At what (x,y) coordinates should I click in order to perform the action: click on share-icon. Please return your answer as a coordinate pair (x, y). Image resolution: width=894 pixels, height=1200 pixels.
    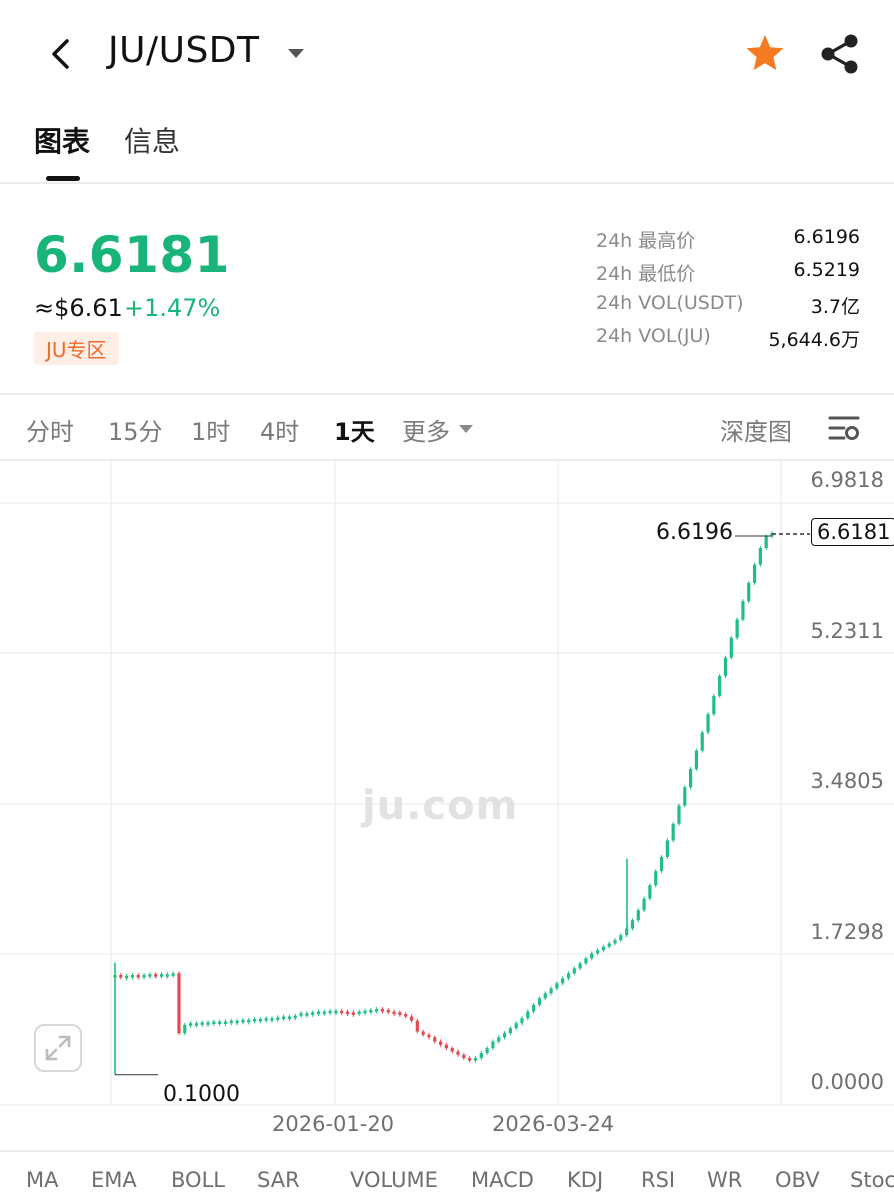
    Looking at the image, I should click on (840, 54).